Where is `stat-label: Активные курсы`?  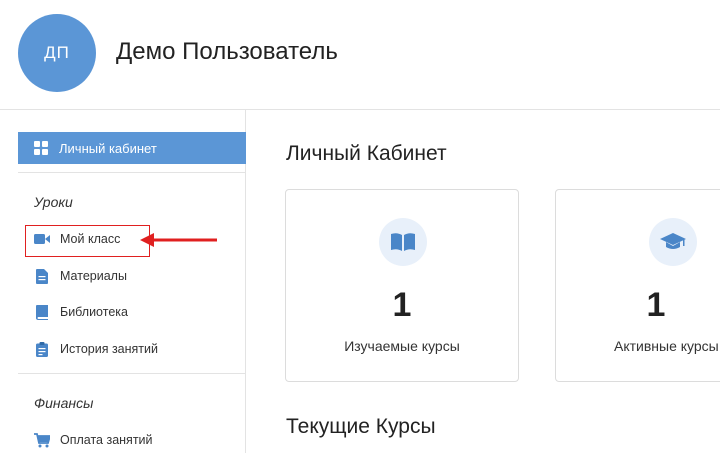 stat-label: Активные курсы is located at coordinates (666, 346).